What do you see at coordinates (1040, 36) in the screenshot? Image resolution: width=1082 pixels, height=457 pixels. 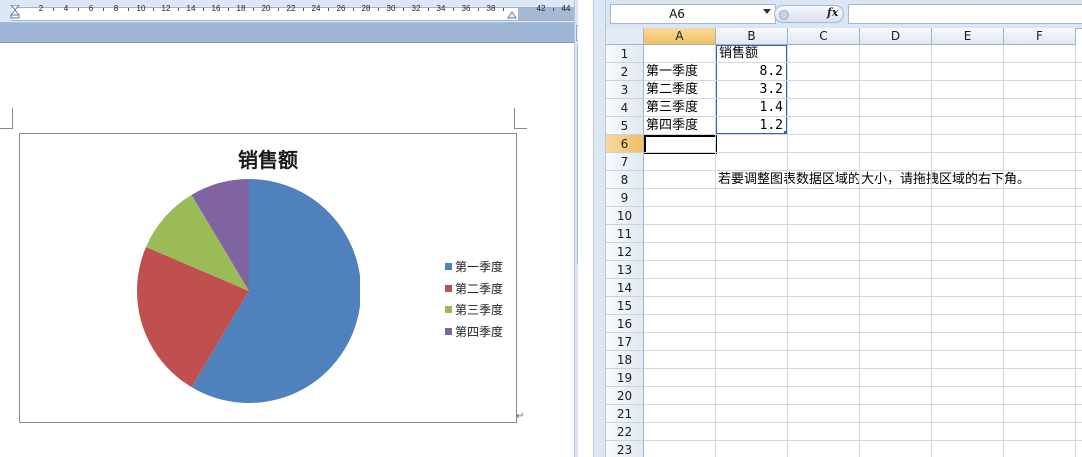 I see `column-header-f: F` at bounding box center [1040, 36].